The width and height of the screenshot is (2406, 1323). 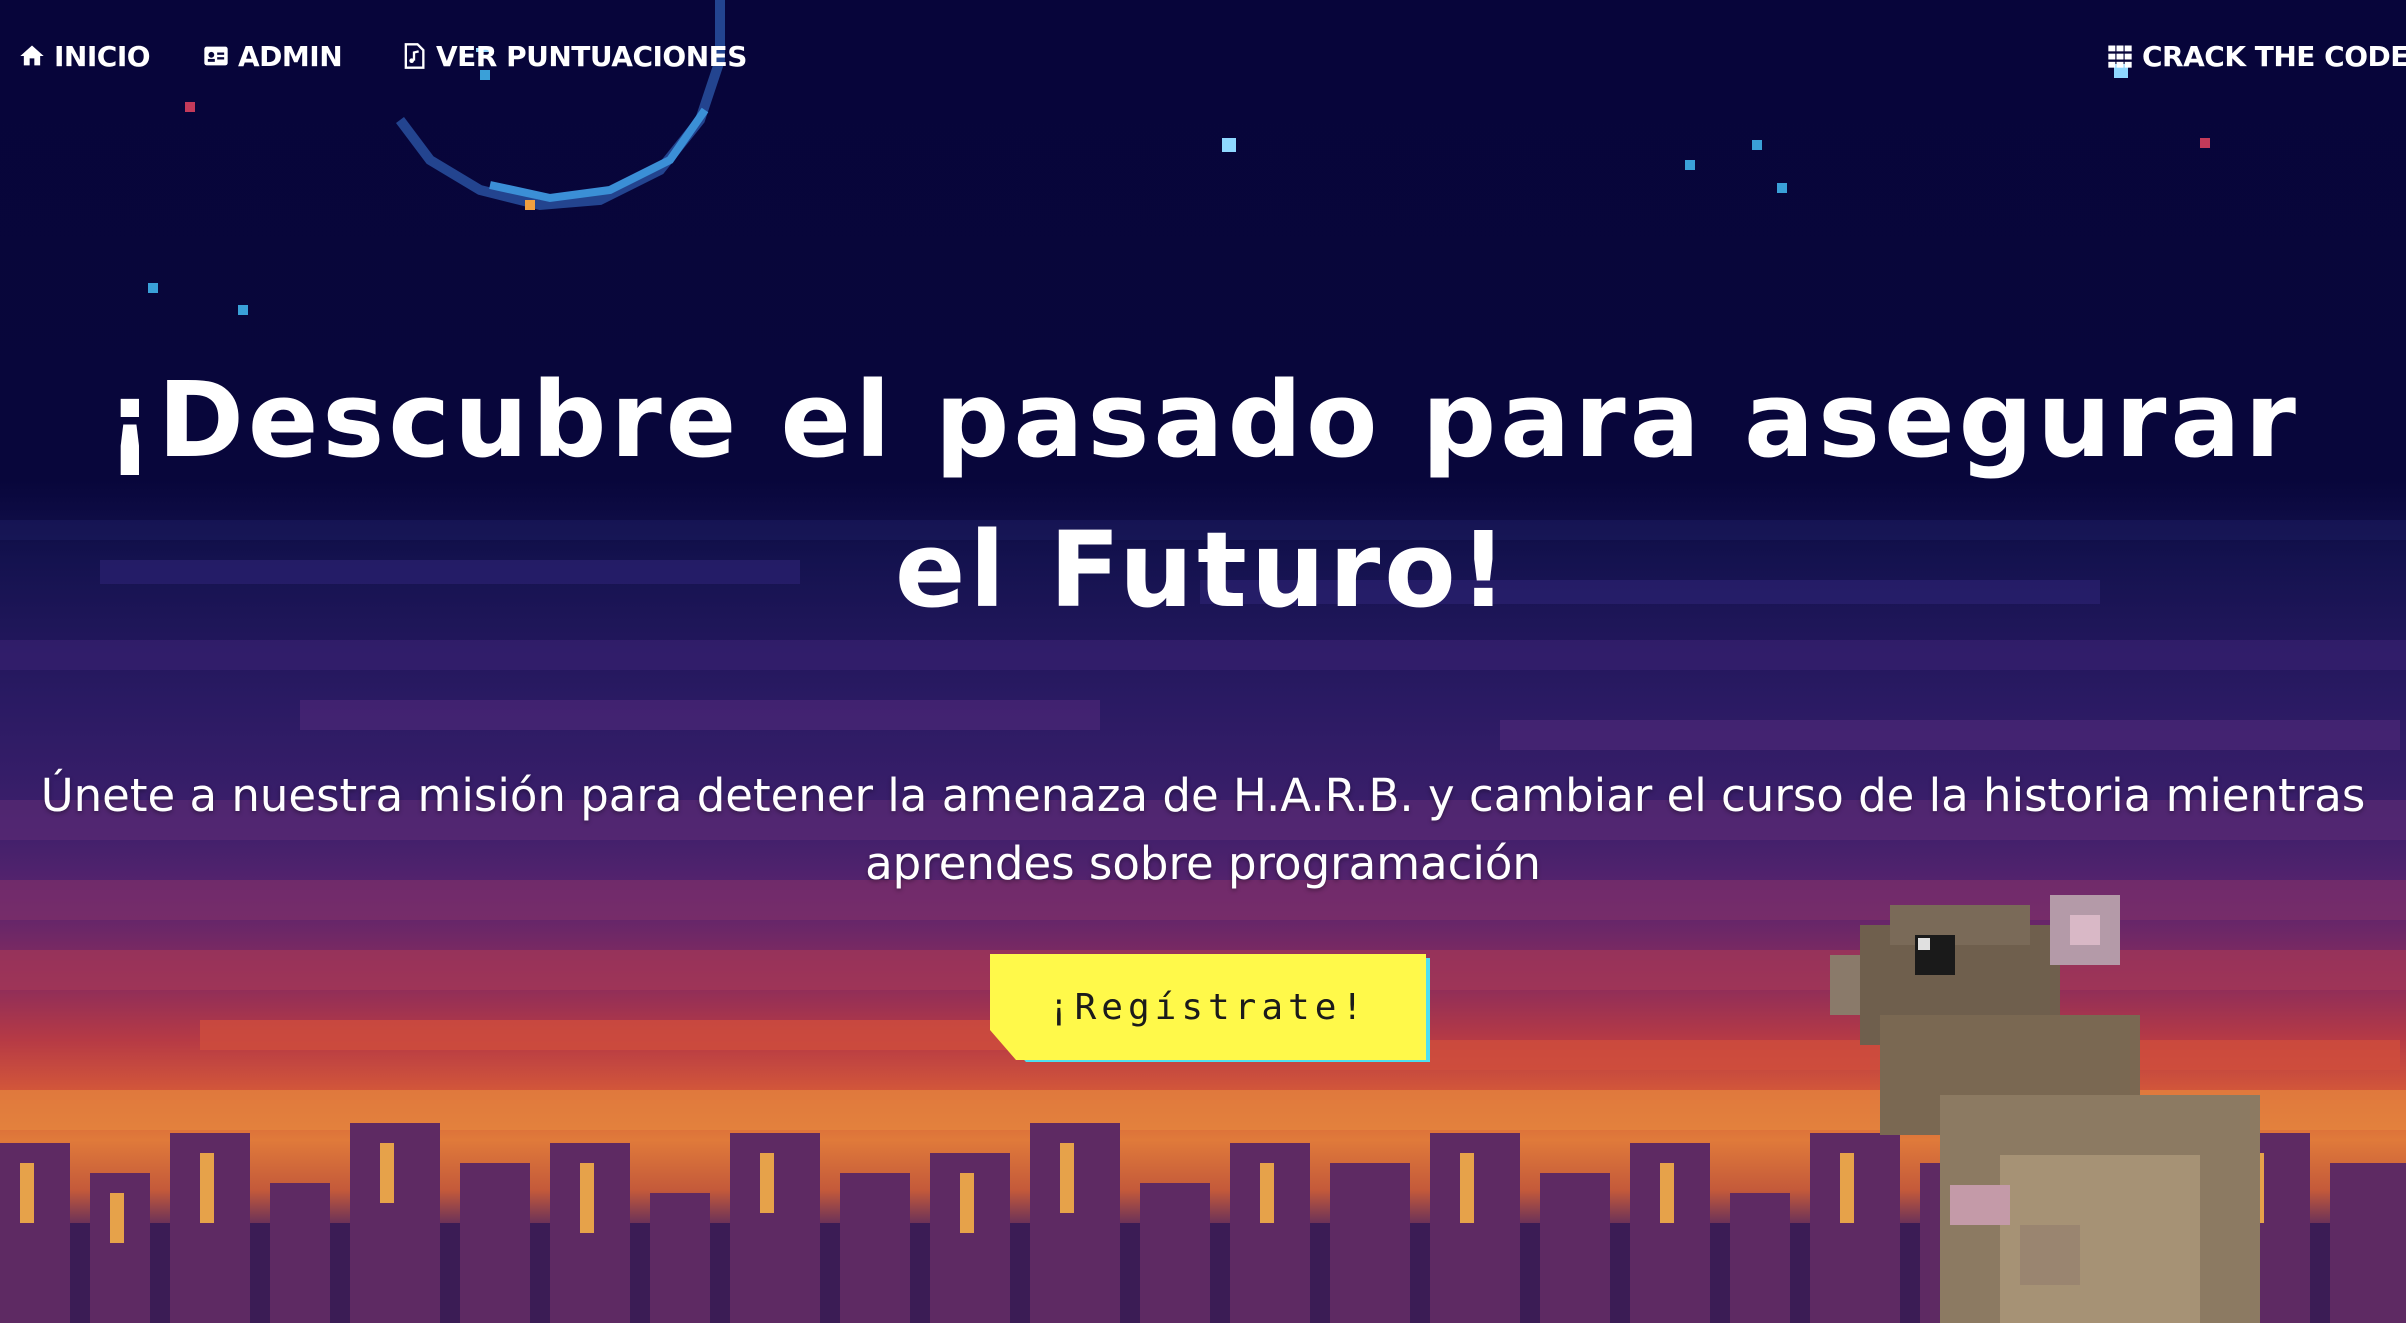 I want to click on nav-link-ver-puntuaciones: VER PUNTUACIONES, so click(x=573, y=56).